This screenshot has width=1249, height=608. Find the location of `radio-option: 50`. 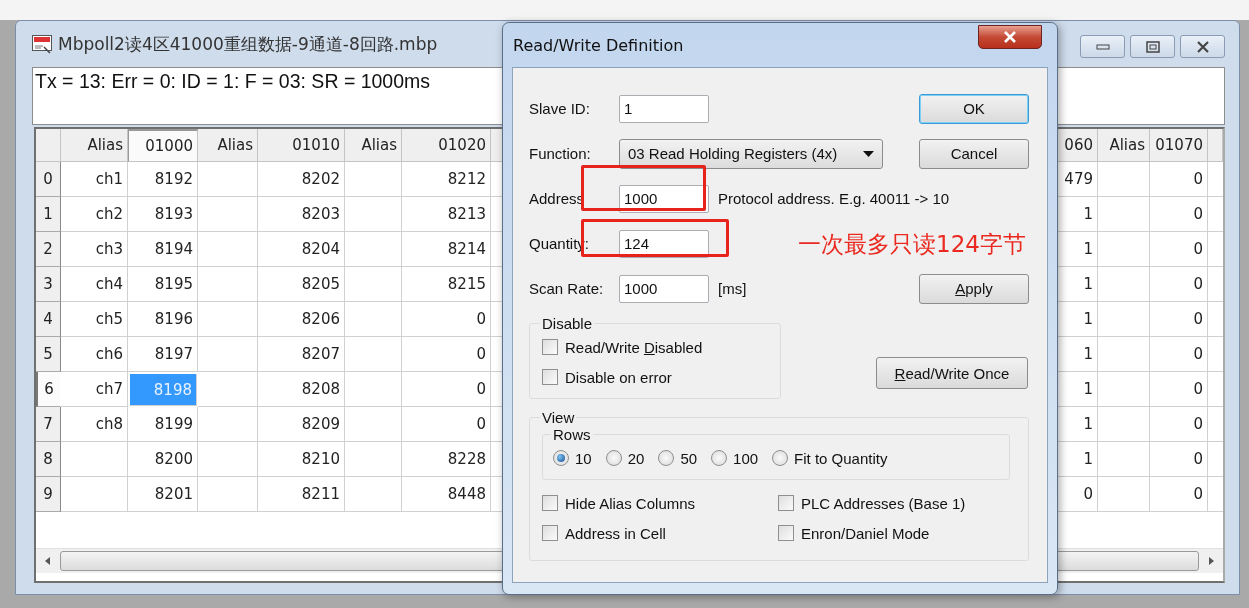

radio-option: 50 is located at coordinates (678, 458).